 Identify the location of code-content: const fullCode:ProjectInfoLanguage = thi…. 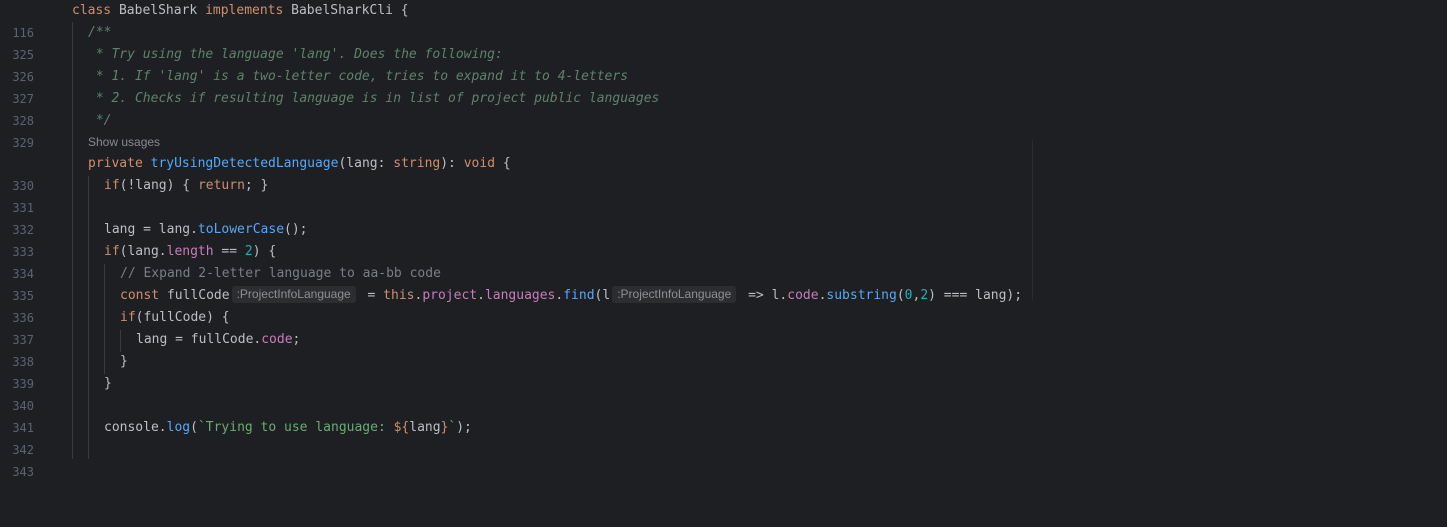
(571, 296).